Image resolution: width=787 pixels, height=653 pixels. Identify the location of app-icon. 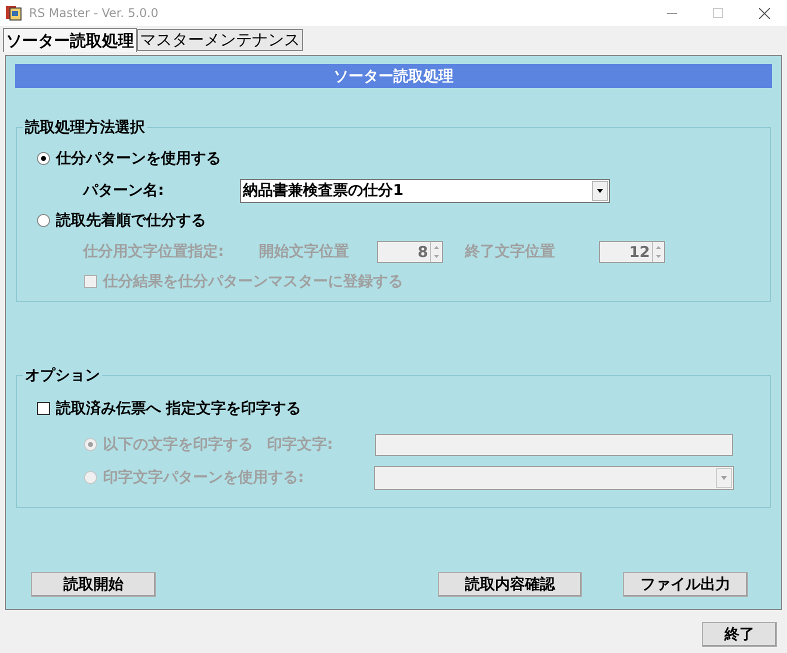
(14, 13).